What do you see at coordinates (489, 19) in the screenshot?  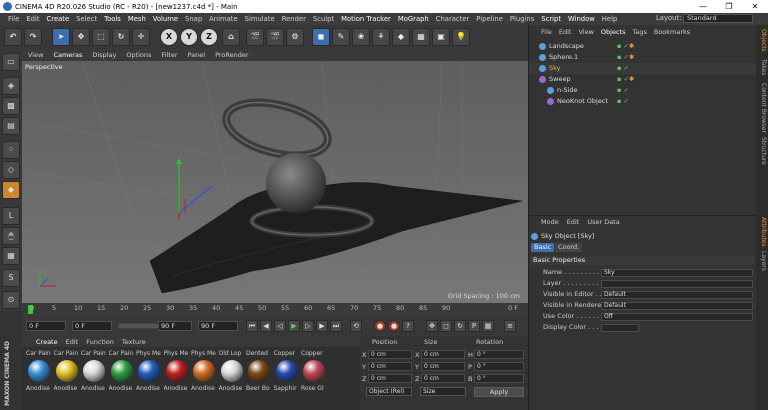 I see `menu-pipeline: Pipeline` at bounding box center [489, 19].